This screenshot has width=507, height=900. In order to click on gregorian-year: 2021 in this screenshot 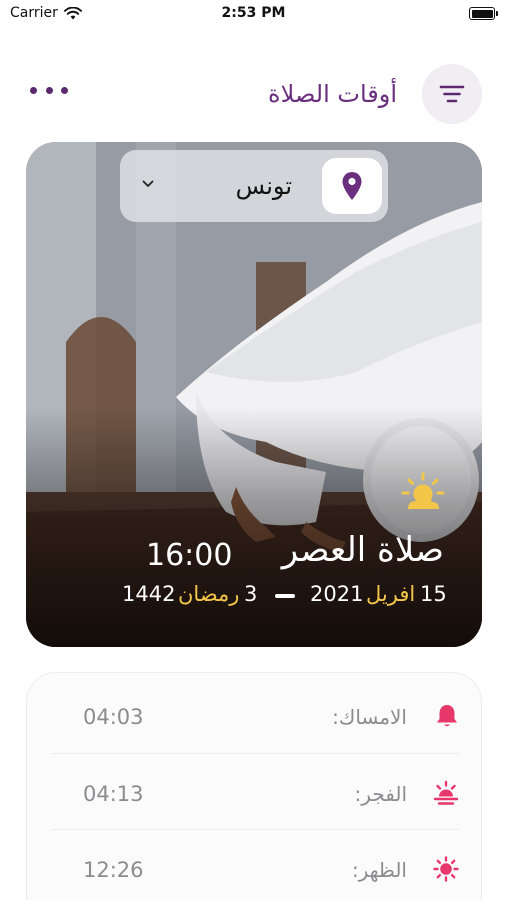, I will do `click(337, 594)`.